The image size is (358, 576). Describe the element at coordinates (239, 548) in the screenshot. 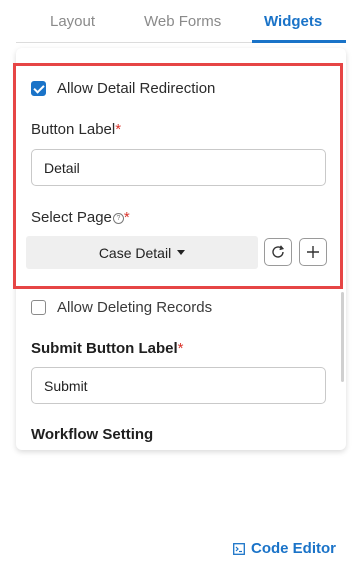

I see `terminal-icon` at that location.